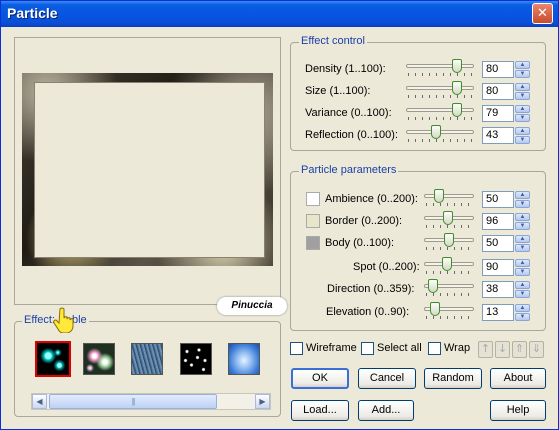 The height and width of the screenshot is (430, 559). I want to click on move-top-button: ⇑, so click(519, 349).